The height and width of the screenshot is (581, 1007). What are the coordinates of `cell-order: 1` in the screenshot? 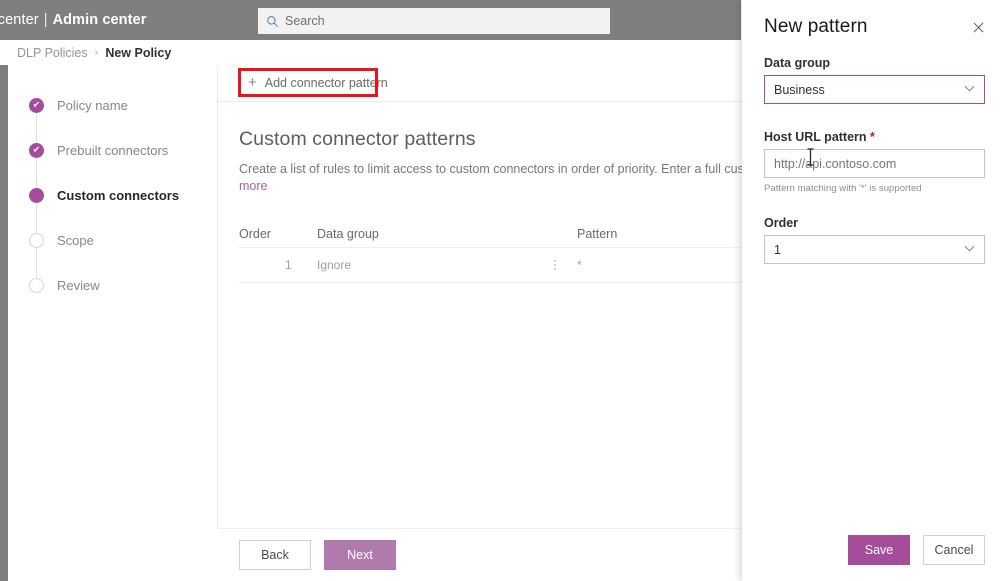 It's located at (288, 265).